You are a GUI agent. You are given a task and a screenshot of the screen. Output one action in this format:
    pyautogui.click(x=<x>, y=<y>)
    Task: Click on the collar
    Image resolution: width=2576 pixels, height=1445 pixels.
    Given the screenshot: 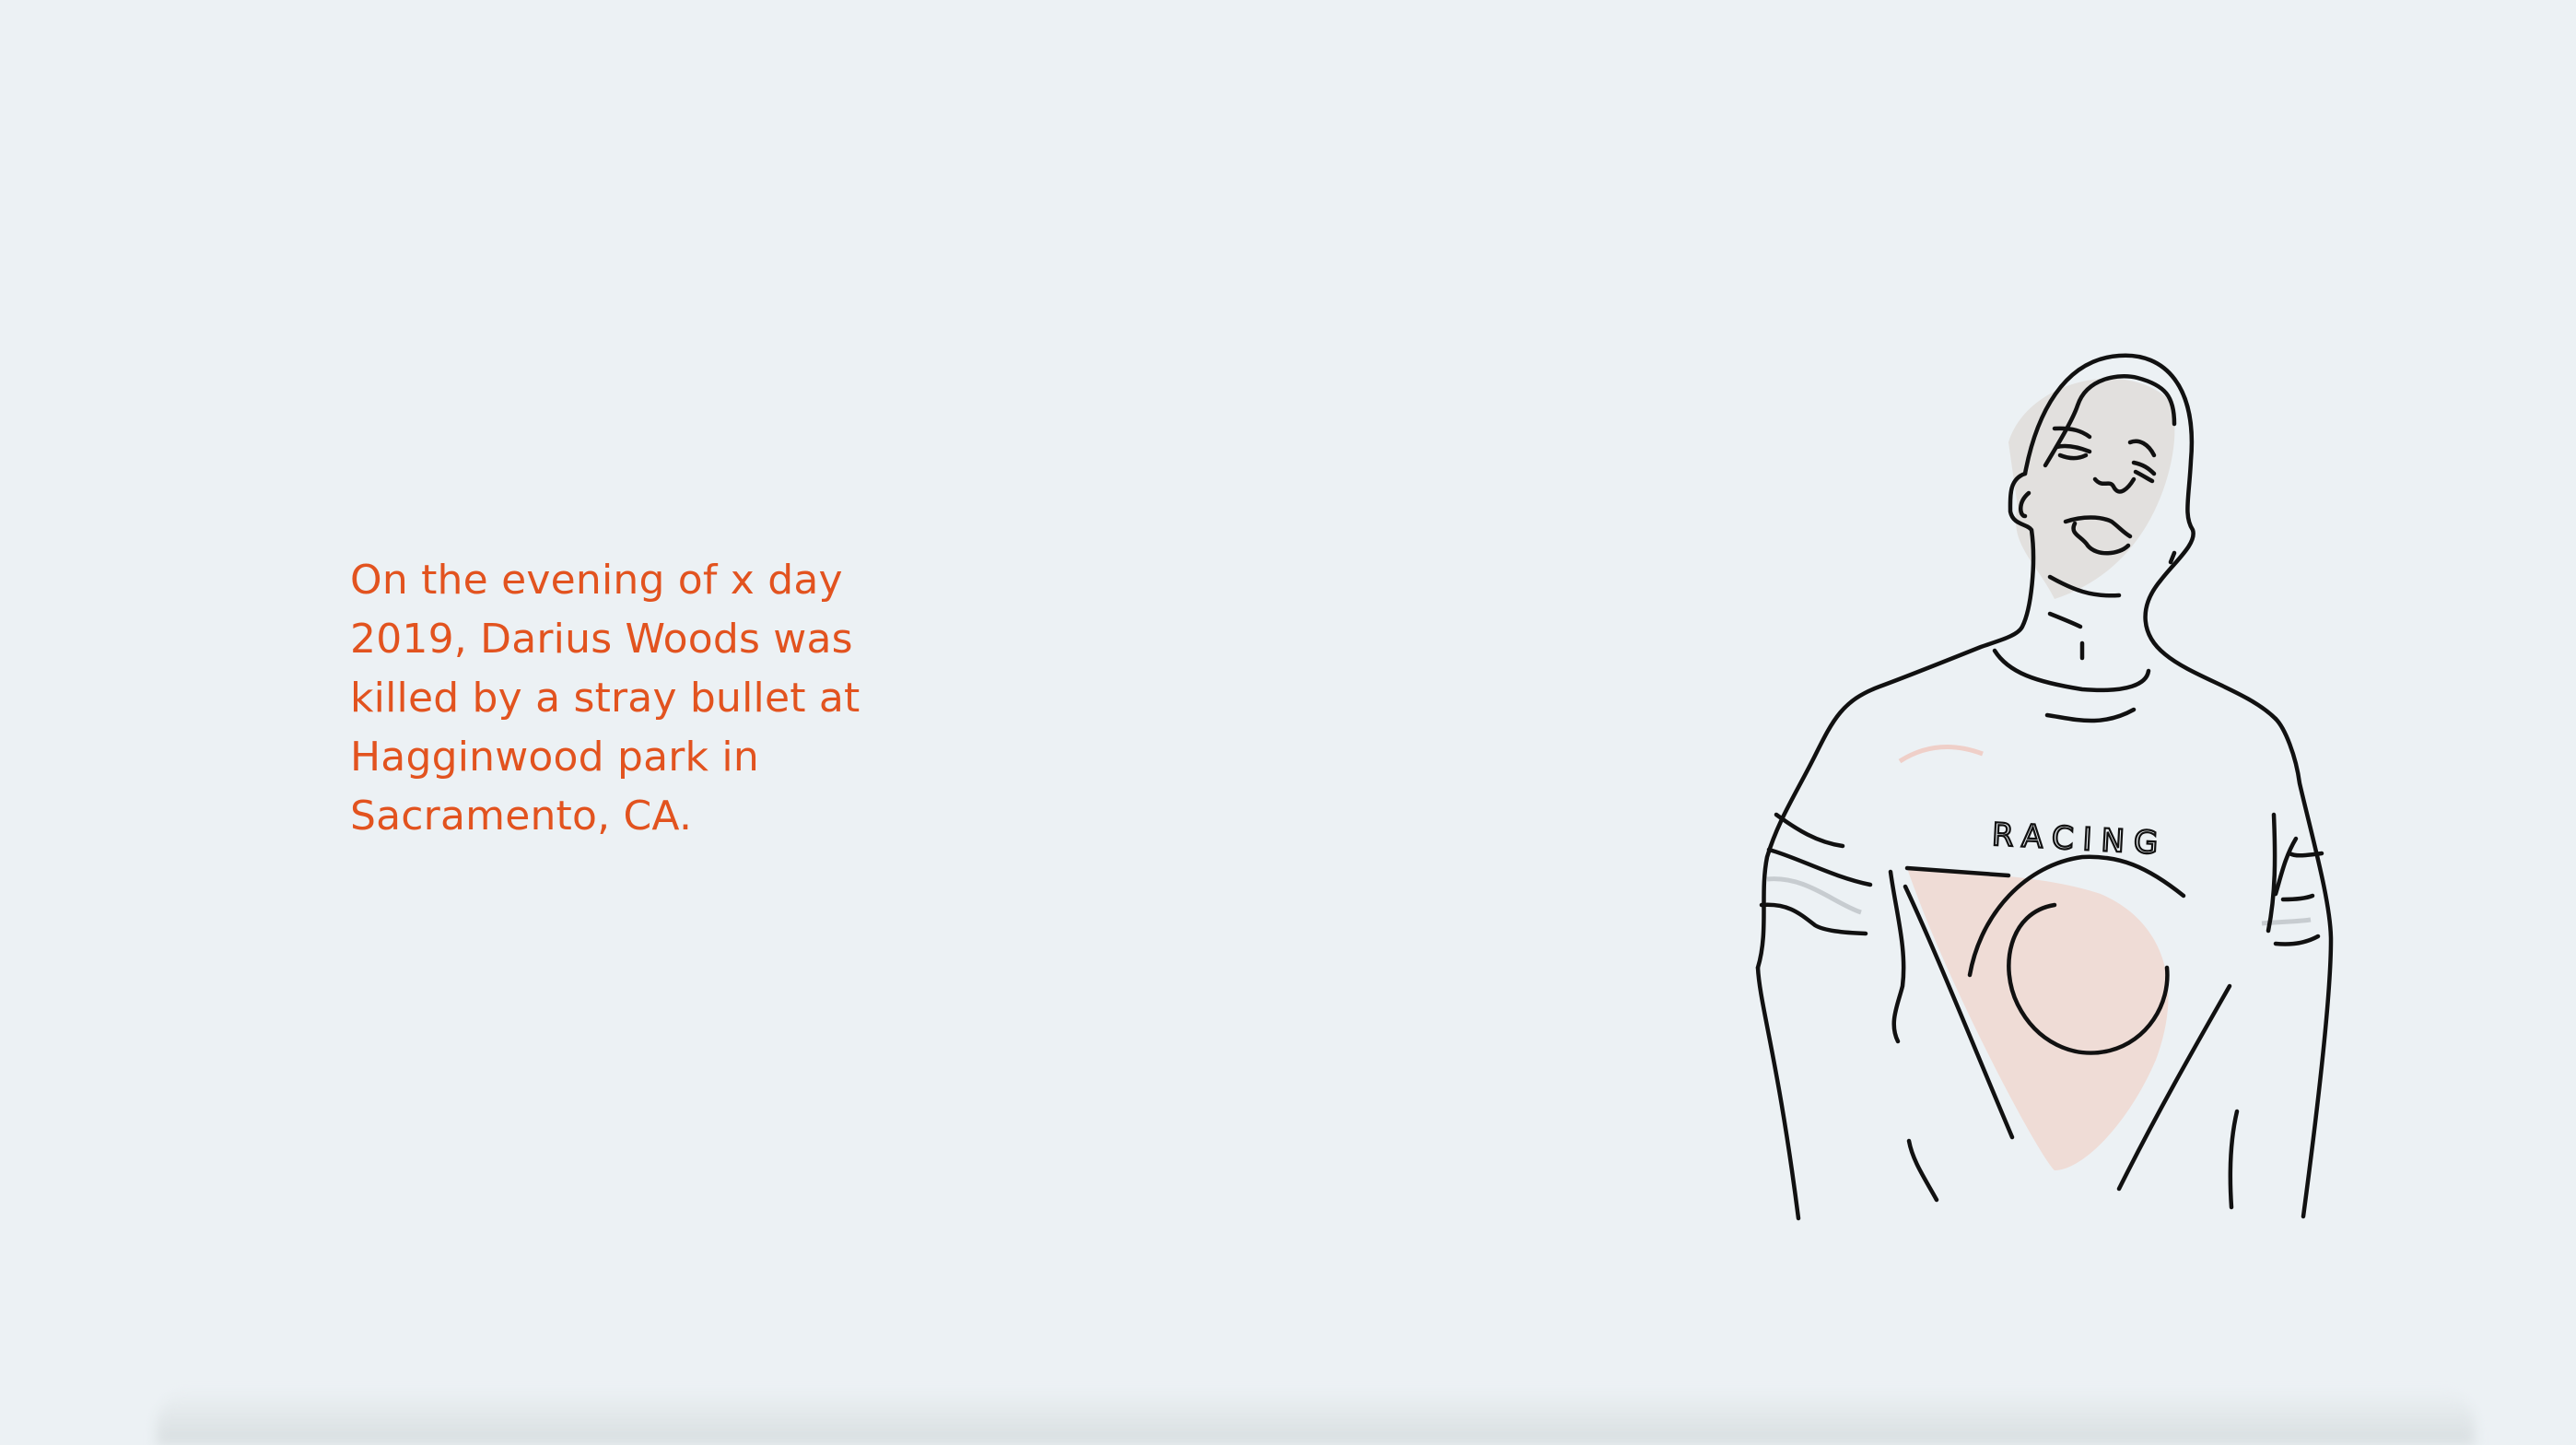 What is the action you would take?
    pyautogui.click(x=2071, y=670)
    